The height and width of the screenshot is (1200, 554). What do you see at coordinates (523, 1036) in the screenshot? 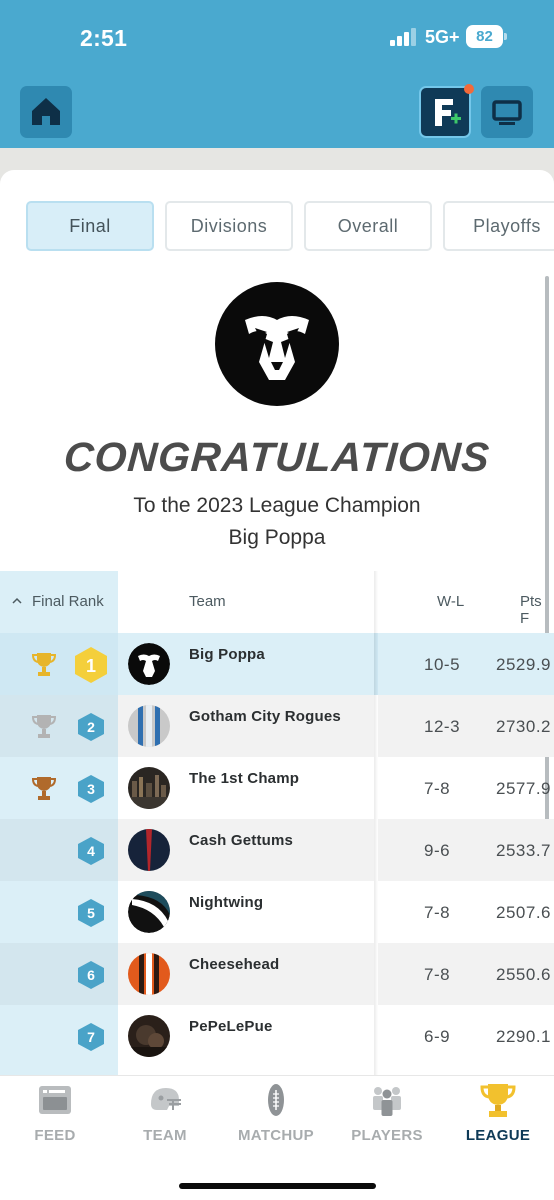
I see `points-for: 2290.1` at bounding box center [523, 1036].